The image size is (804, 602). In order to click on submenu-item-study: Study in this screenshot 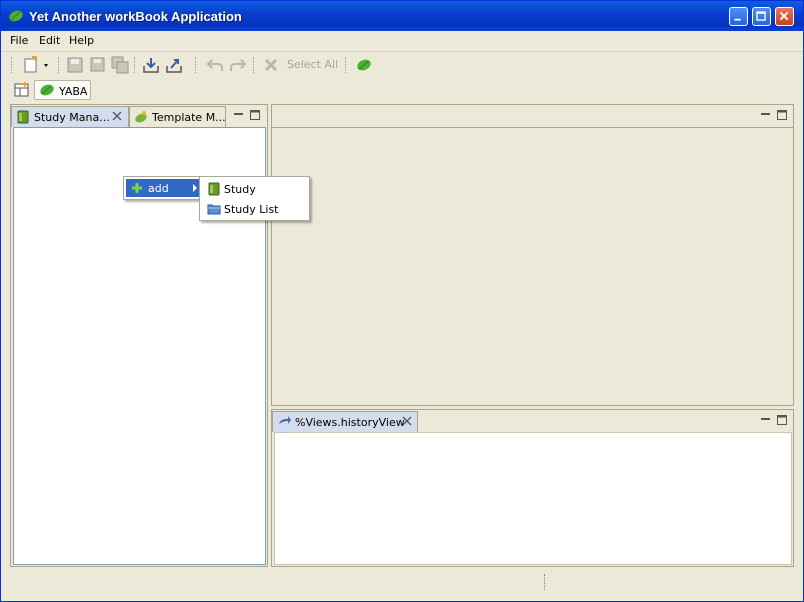, I will do `click(254, 189)`.